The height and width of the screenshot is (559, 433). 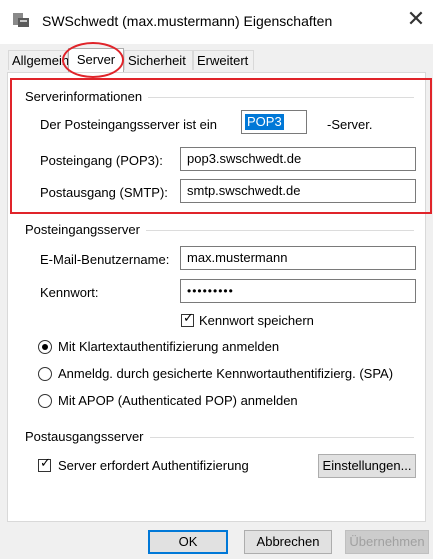 What do you see at coordinates (387, 542) in the screenshot?
I see `apply-button: Übernehmen` at bounding box center [387, 542].